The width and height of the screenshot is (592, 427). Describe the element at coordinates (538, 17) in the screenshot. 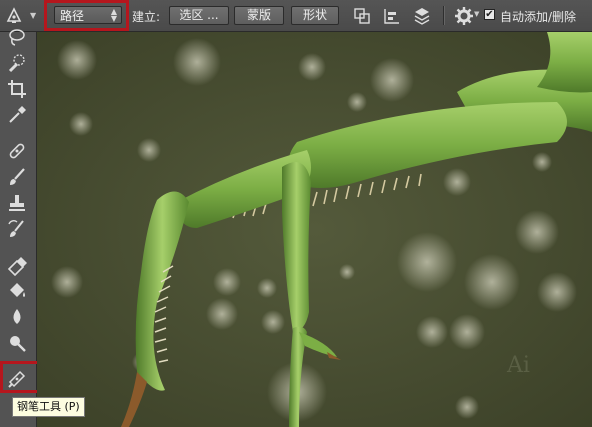

I see `auto-add-delete-label: 自动添加/删除` at that location.